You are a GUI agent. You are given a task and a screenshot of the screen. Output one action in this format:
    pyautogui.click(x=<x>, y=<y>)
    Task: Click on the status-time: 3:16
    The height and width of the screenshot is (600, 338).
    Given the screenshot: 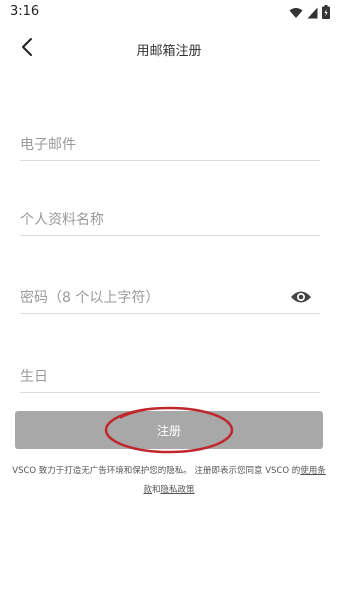 What is the action you would take?
    pyautogui.click(x=25, y=11)
    